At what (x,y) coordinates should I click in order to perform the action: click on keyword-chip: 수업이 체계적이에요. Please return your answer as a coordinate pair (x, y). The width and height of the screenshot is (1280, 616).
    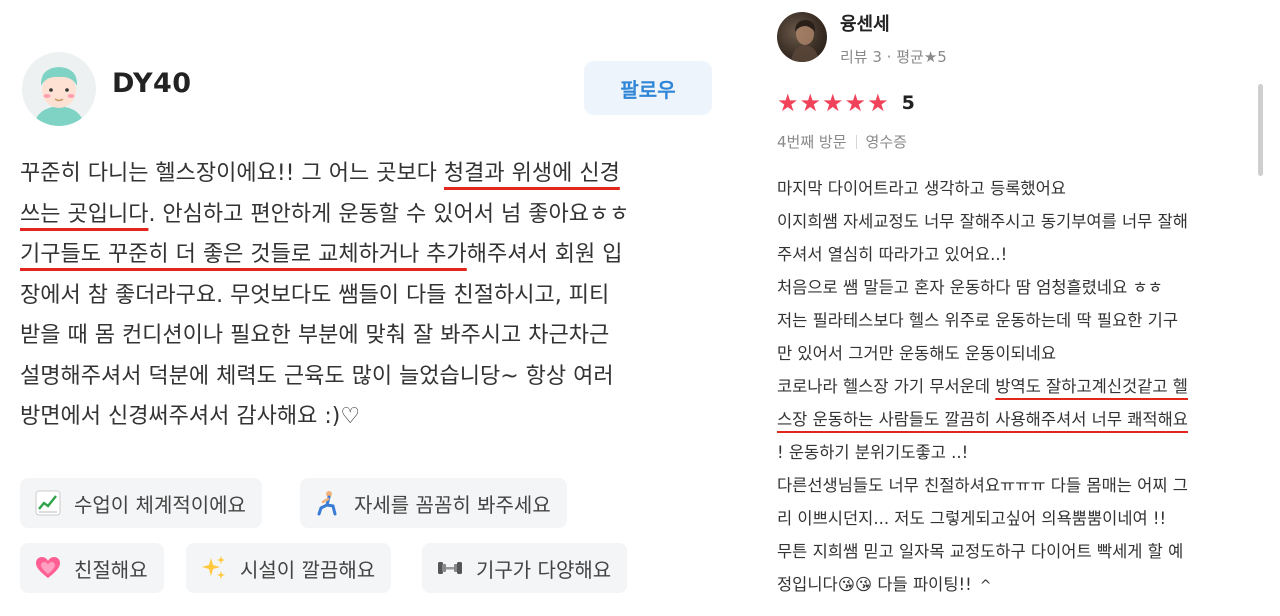
    Looking at the image, I should click on (141, 503).